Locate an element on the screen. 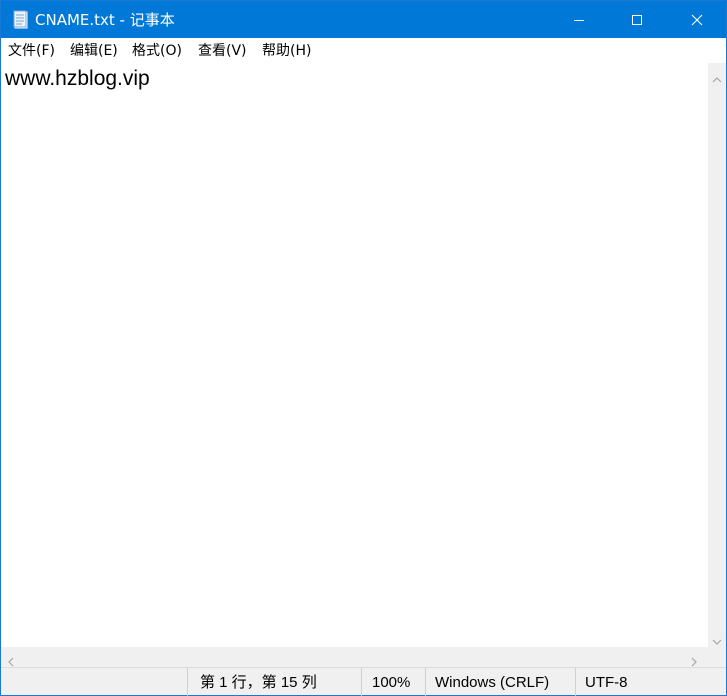 The image size is (727, 696). status-zoom: 100% is located at coordinates (391, 682).